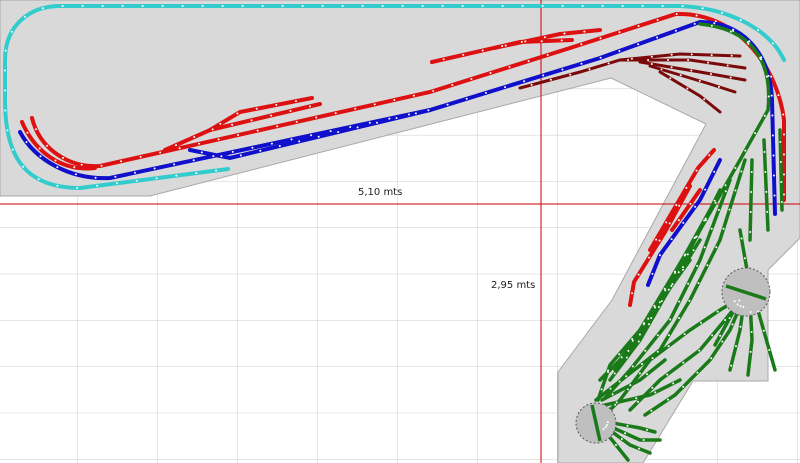 The width and height of the screenshot is (800, 463). I want to click on turntable-lower, so click(596, 423).